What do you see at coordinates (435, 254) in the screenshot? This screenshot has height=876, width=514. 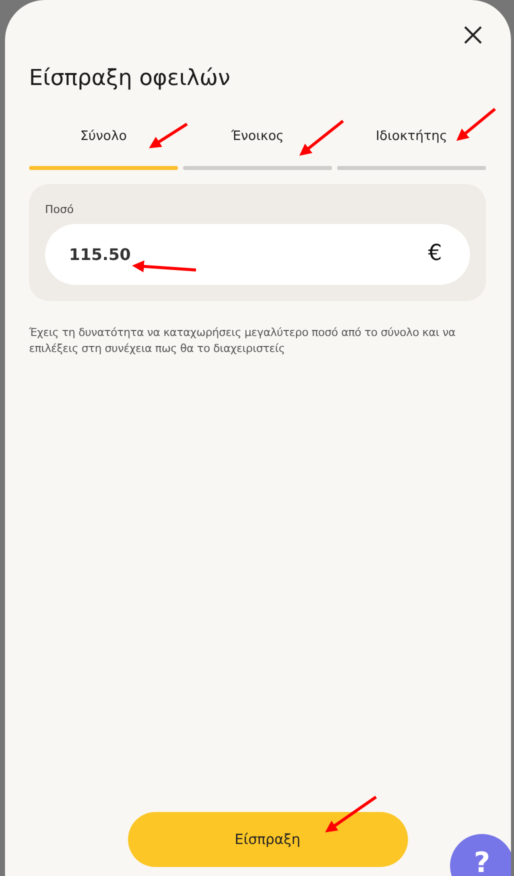 I see `currency-symbol: €` at bounding box center [435, 254].